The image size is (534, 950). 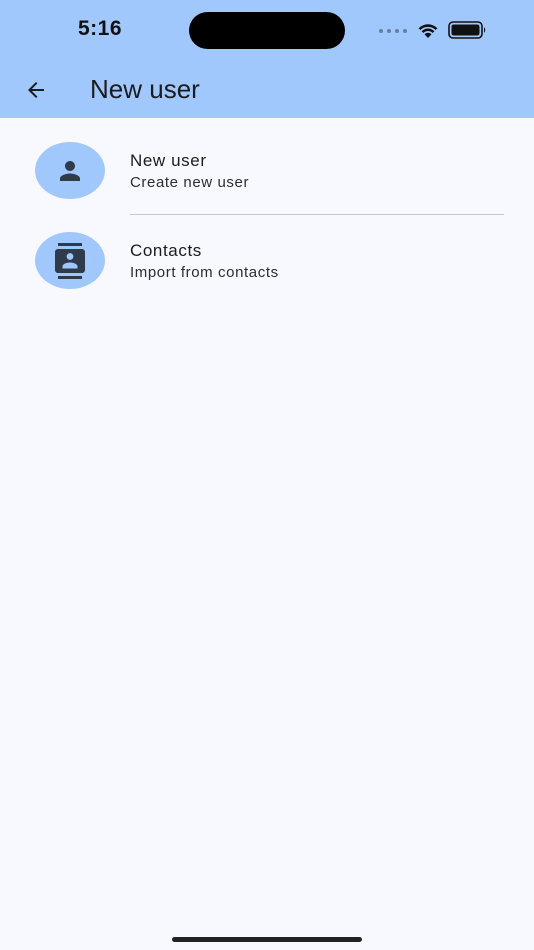 I want to click on app-header: 5:16 New user, so click(x=267, y=59).